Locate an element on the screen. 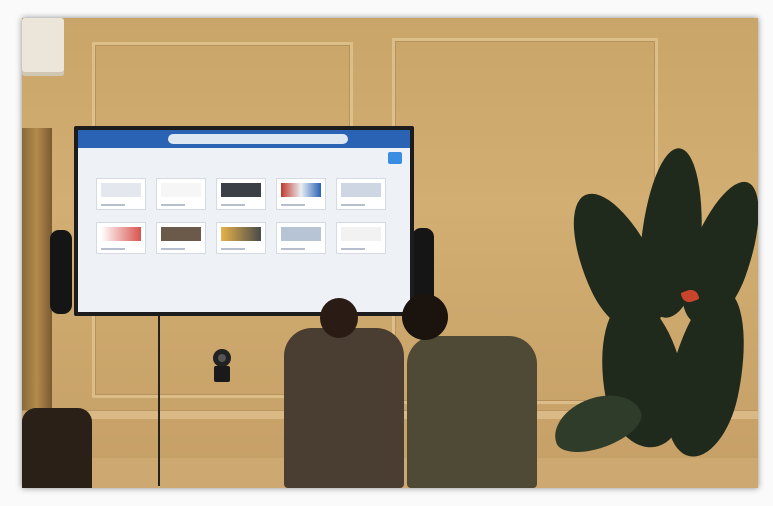  speaker-left is located at coordinates (61, 272).